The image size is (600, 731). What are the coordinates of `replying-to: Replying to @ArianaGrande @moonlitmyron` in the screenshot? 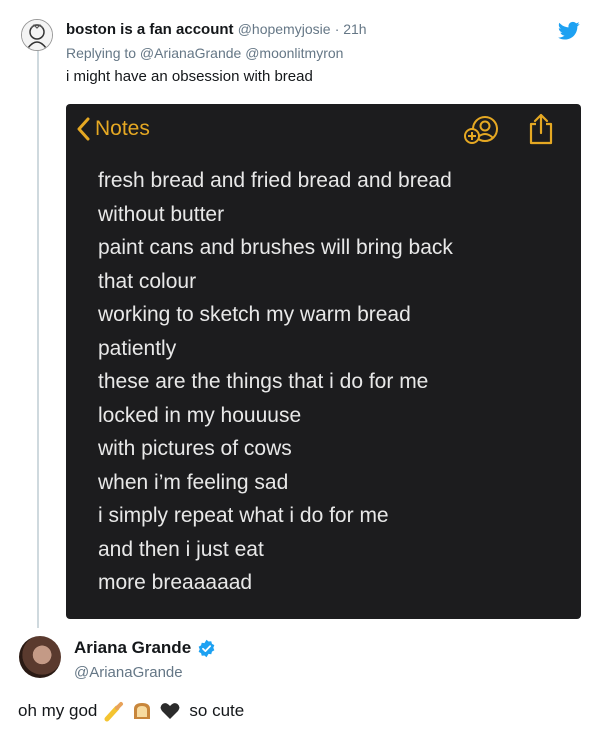 It's located at (204, 53).